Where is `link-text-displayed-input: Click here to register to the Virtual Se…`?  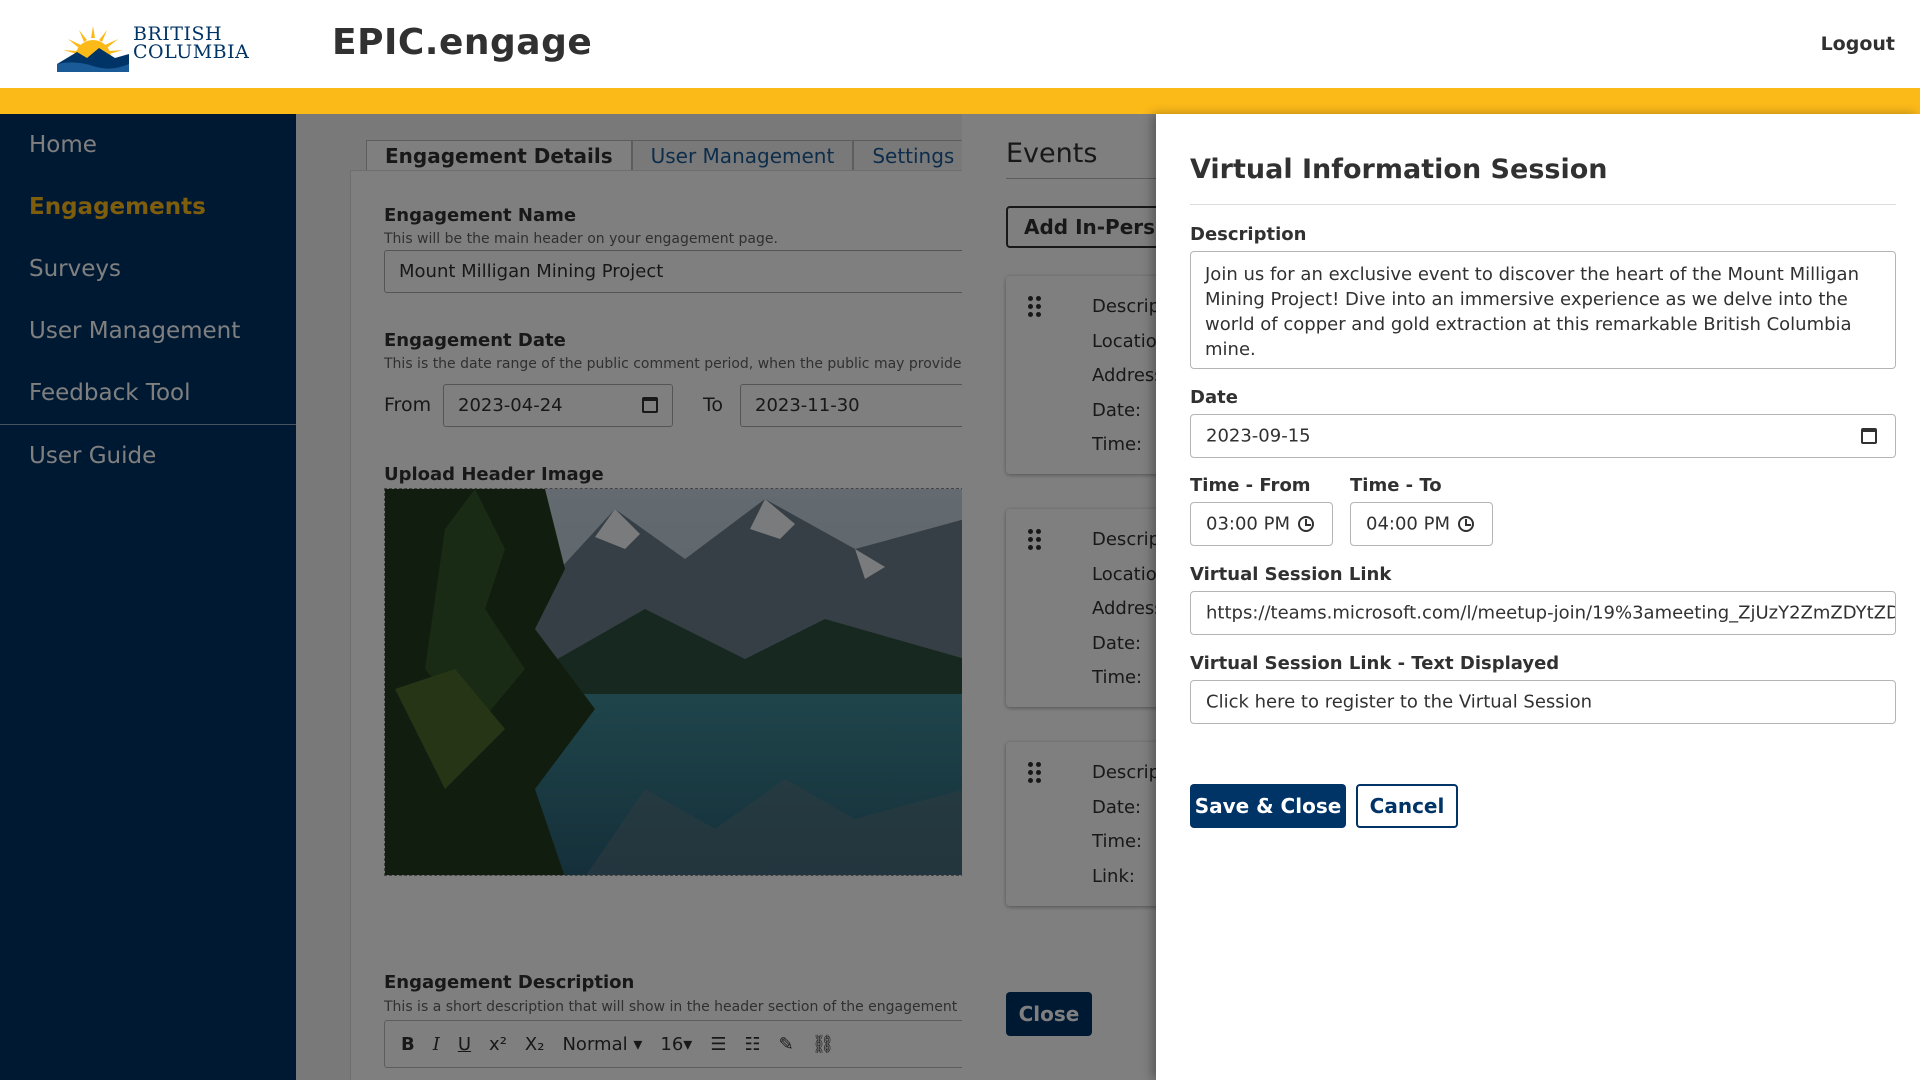
link-text-displayed-input: Click here to register to the Virtual Se… is located at coordinates (1543, 702).